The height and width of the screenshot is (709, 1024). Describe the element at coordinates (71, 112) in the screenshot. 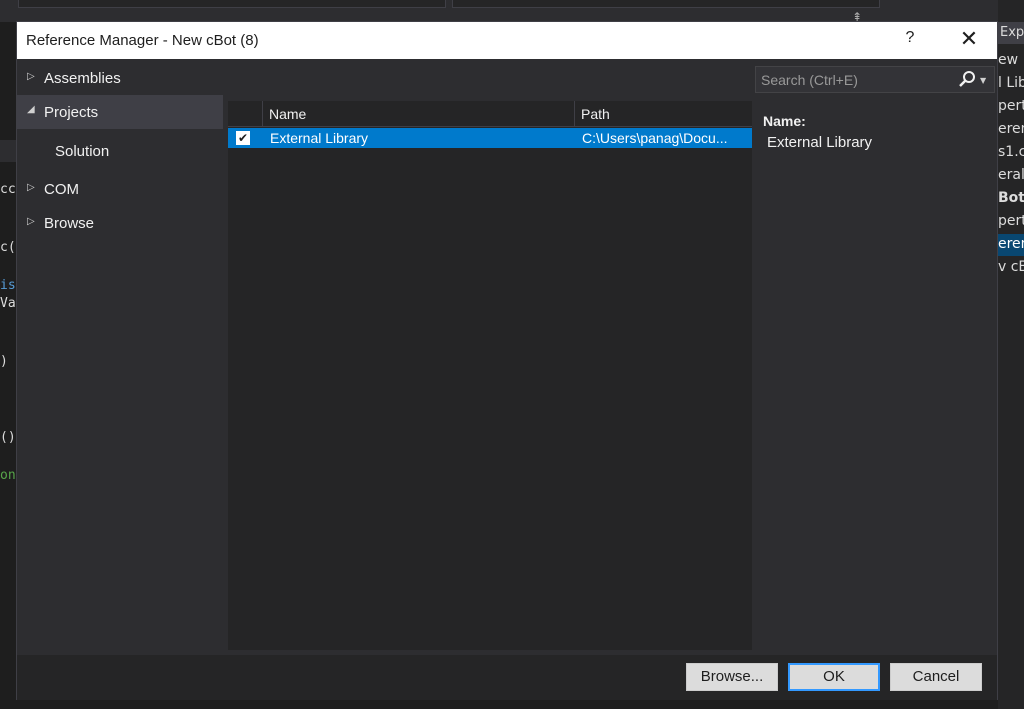

I see `nav-item-label: Projects` at that location.